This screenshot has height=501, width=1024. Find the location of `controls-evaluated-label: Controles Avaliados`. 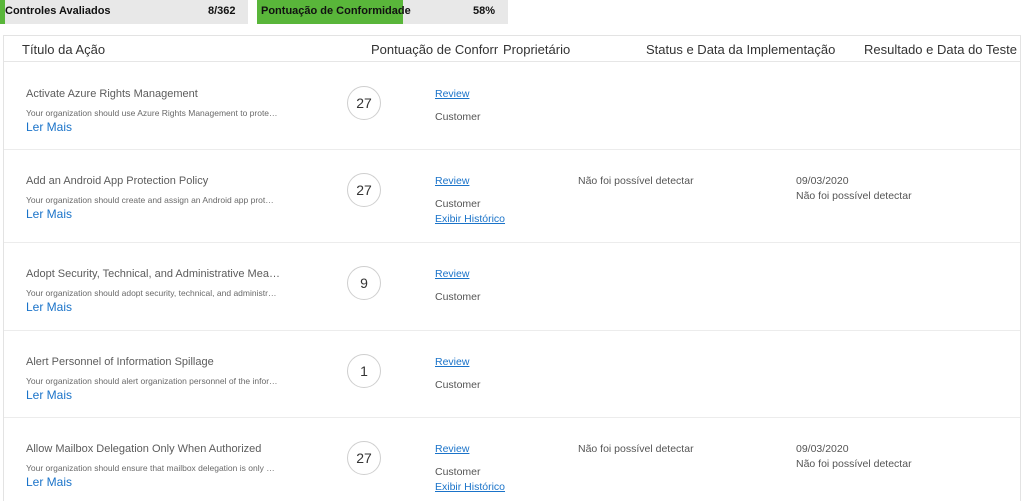

controls-evaluated-label: Controles Avaliados is located at coordinates (58, 11).